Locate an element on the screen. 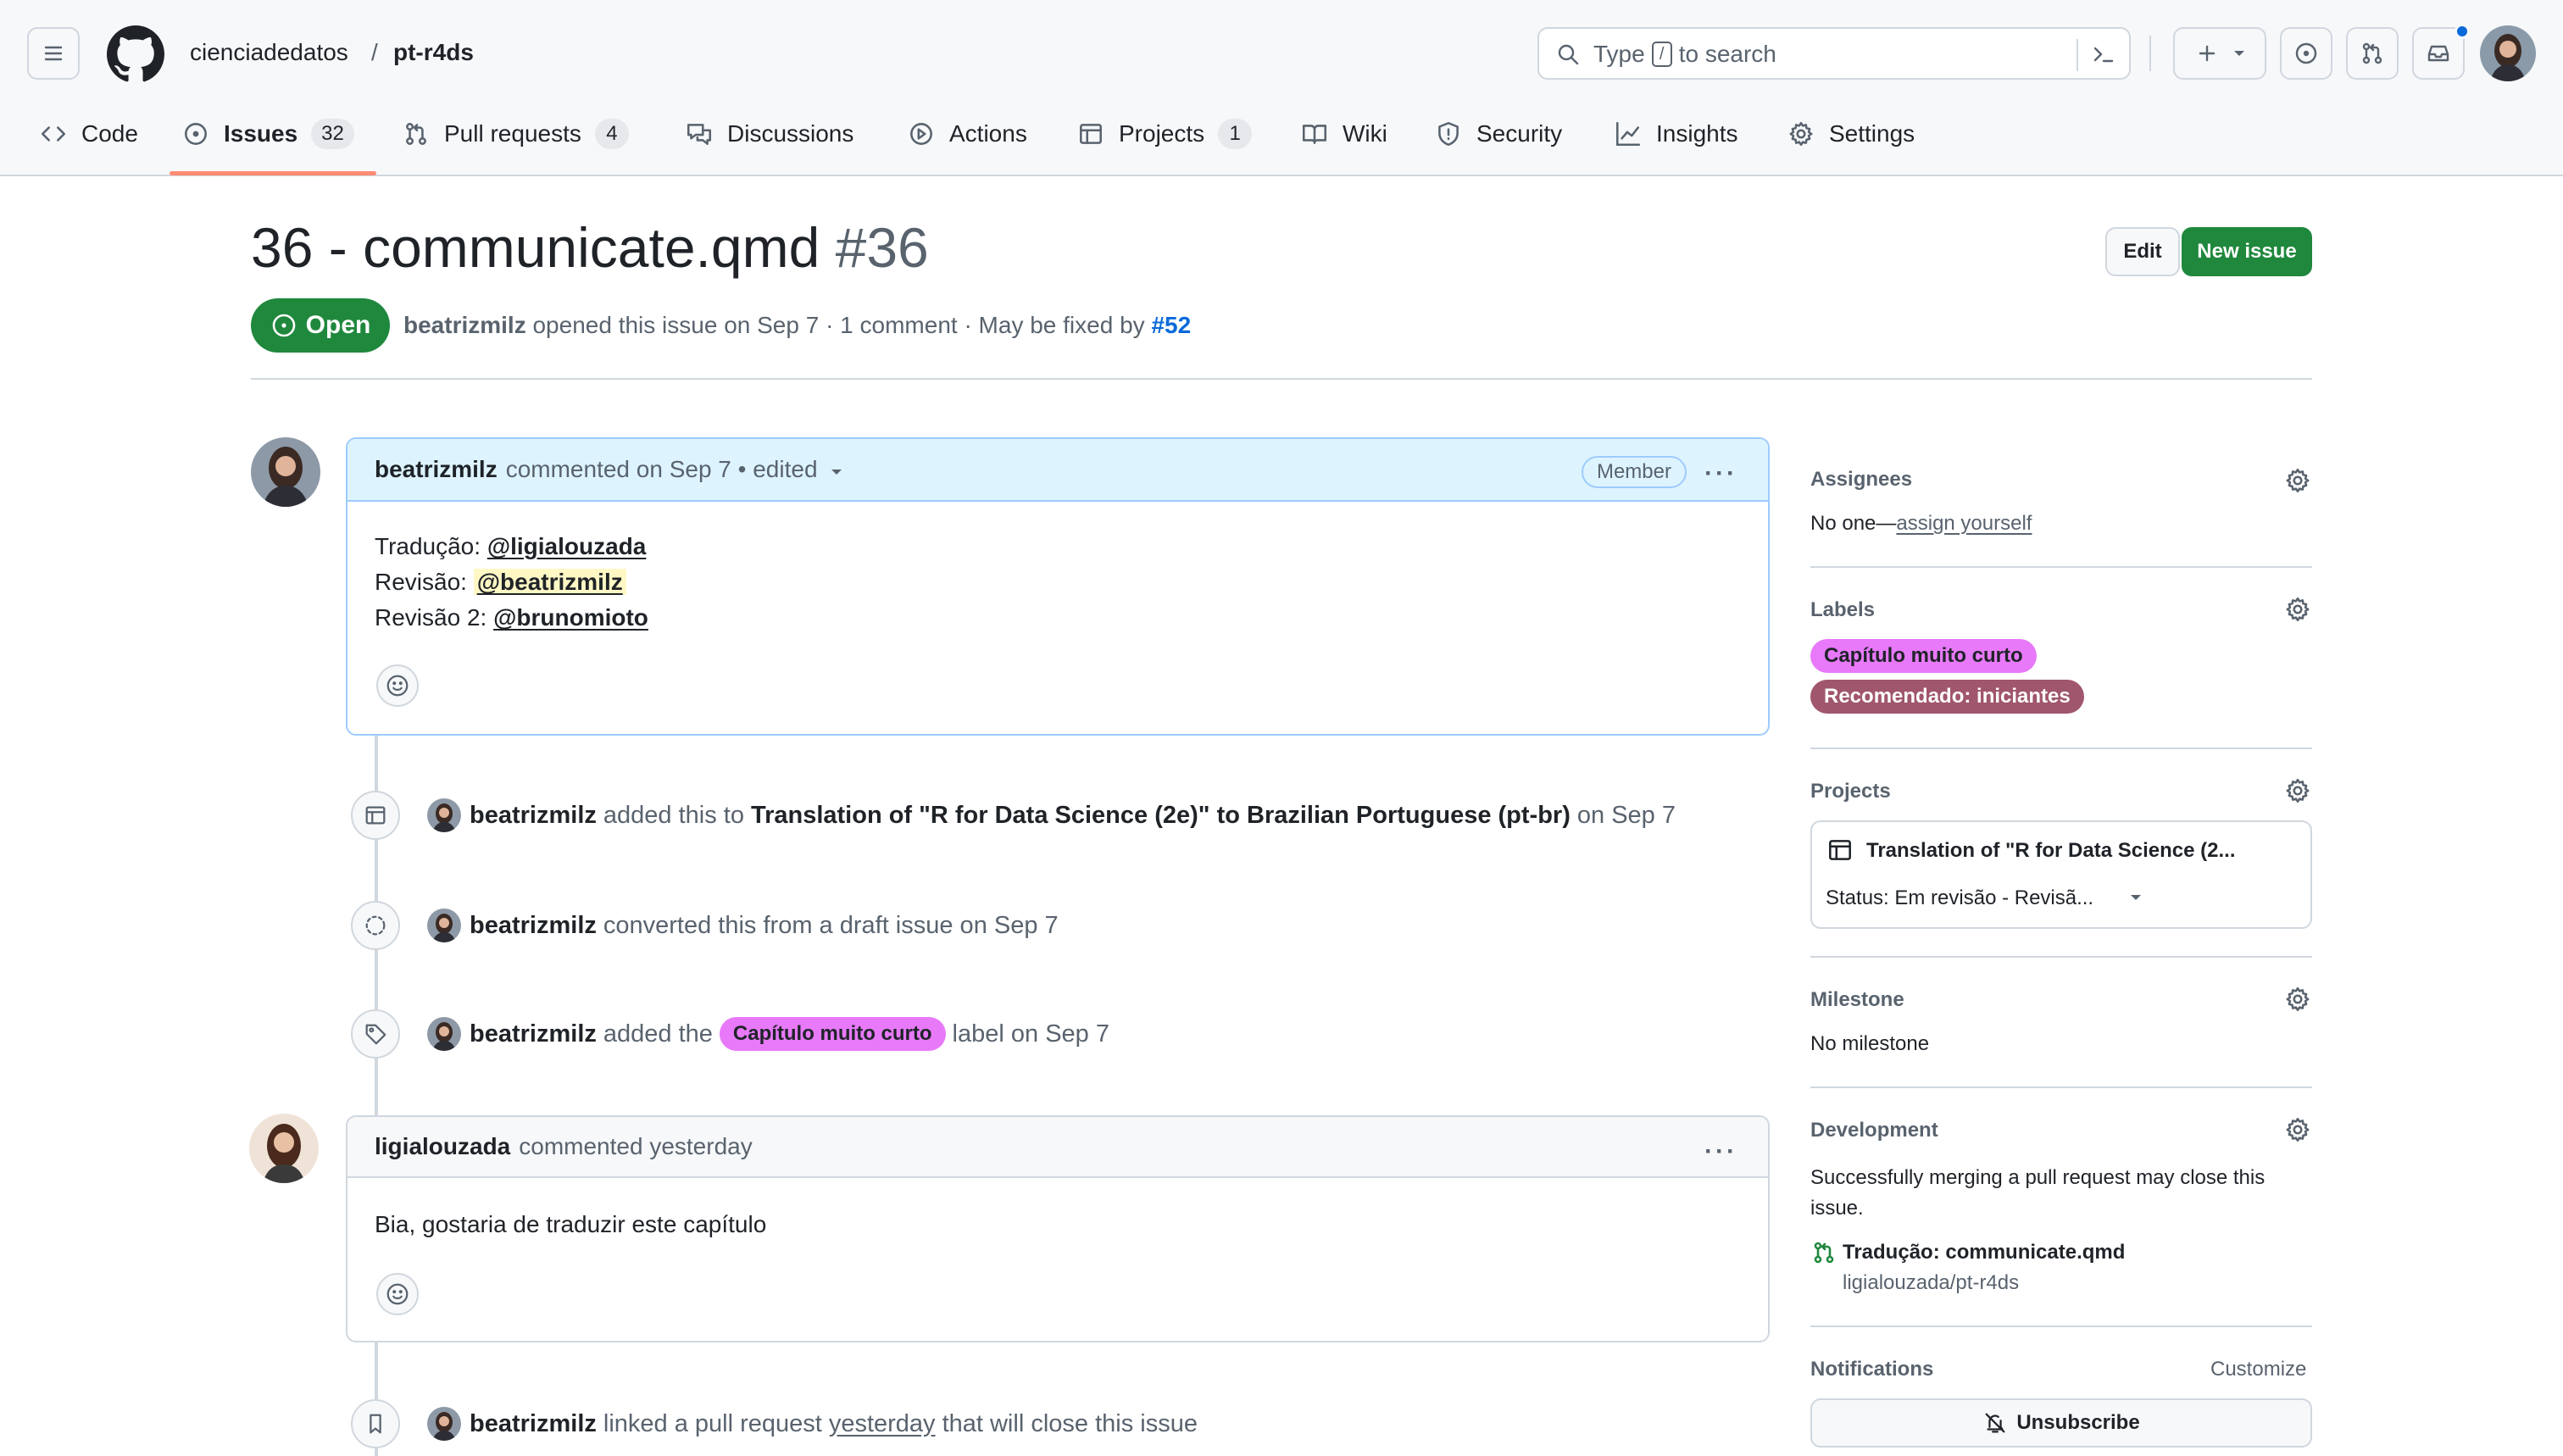 This screenshot has height=1456, width=2563. milestone-heading: Milestone is located at coordinates (1857, 1000).